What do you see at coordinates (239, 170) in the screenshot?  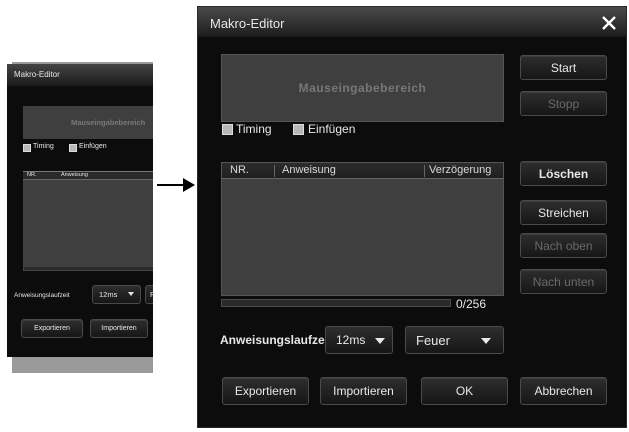 I see `column-header-nr: NR.` at bounding box center [239, 170].